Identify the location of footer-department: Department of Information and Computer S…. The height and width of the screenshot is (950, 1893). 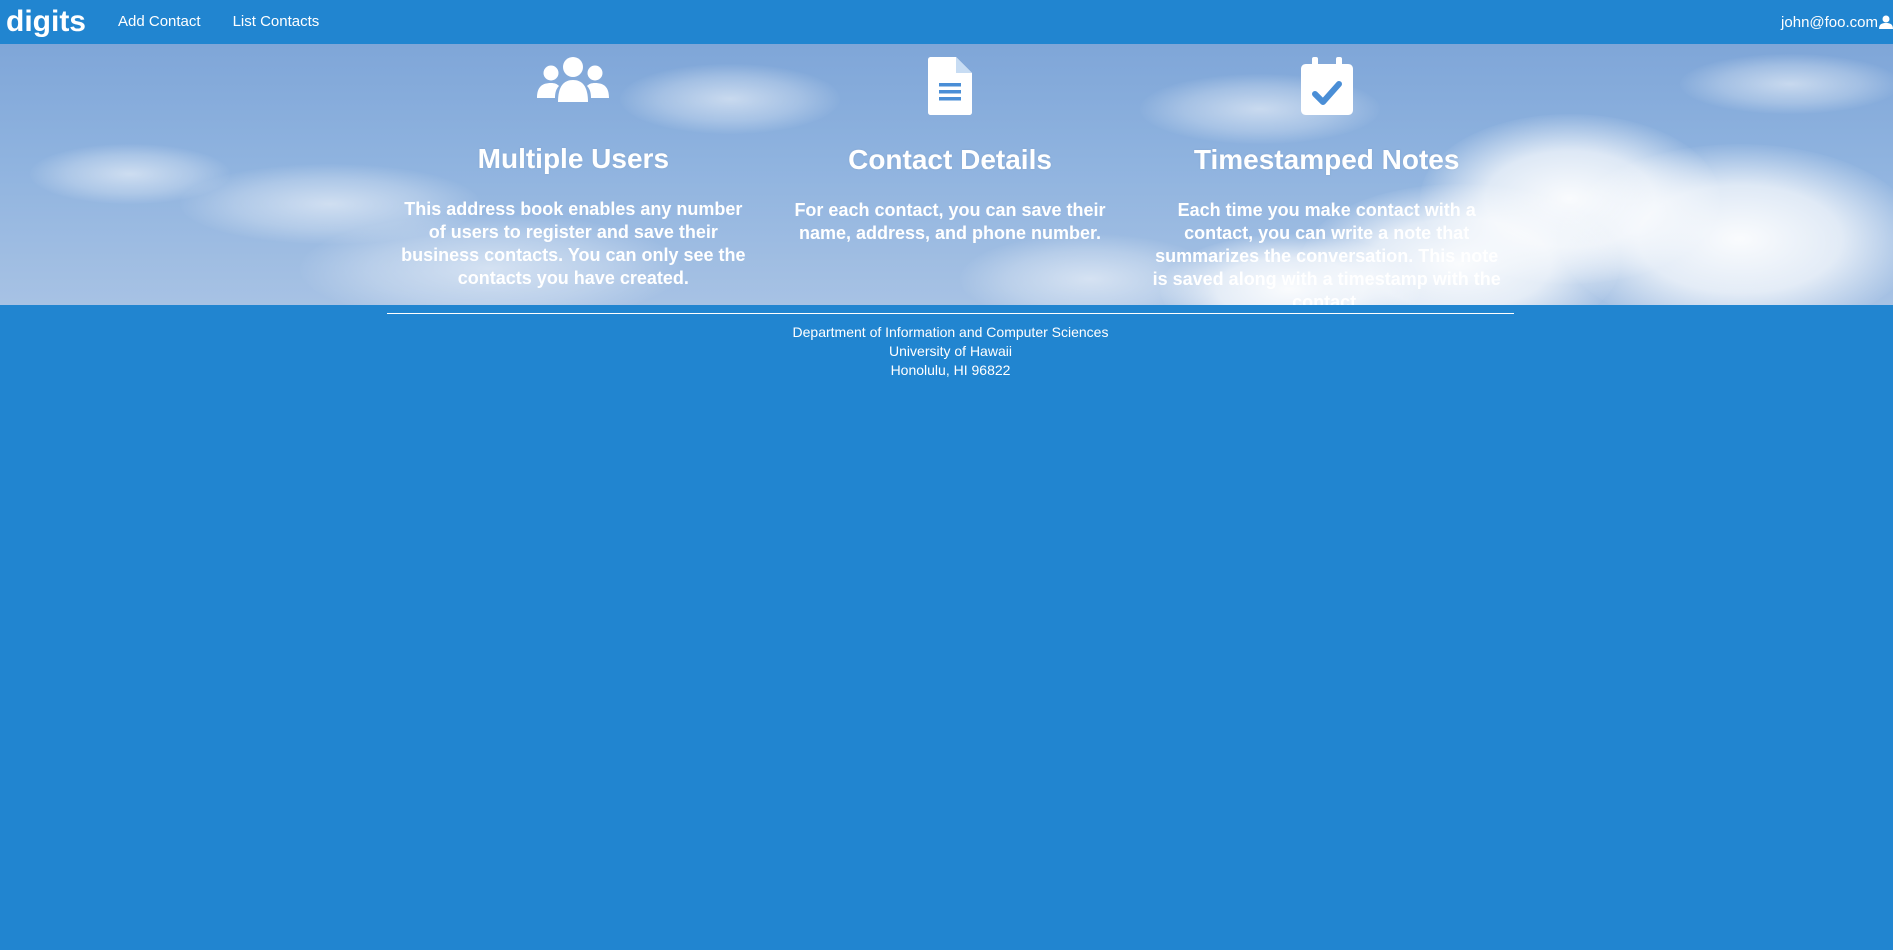
(950, 332).